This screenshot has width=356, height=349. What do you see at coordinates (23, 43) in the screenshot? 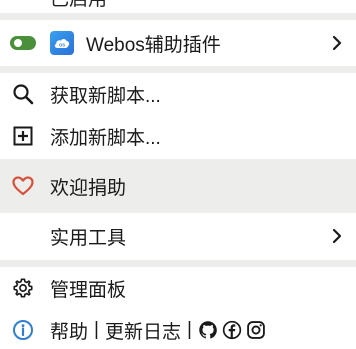
I see `script-toggle` at bounding box center [23, 43].